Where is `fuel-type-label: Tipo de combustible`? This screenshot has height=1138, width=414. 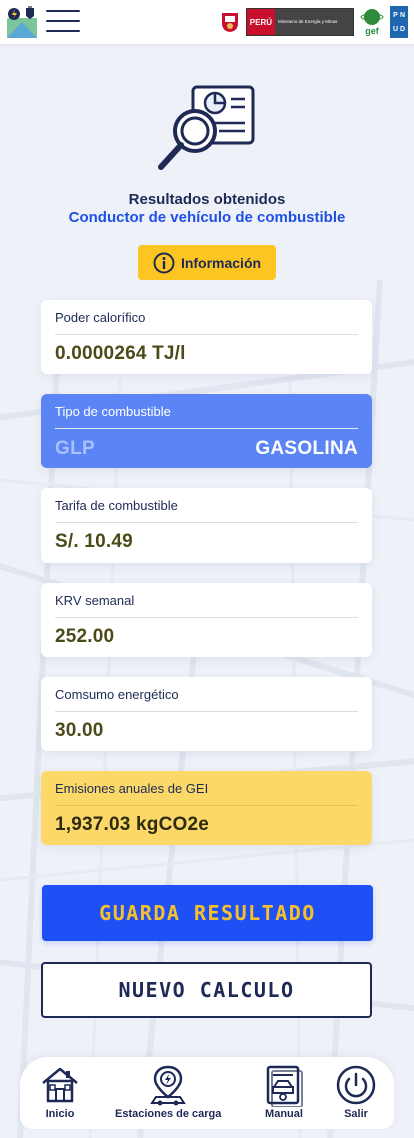 fuel-type-label: Tipo de combustible is located at coordinates (113, 411).